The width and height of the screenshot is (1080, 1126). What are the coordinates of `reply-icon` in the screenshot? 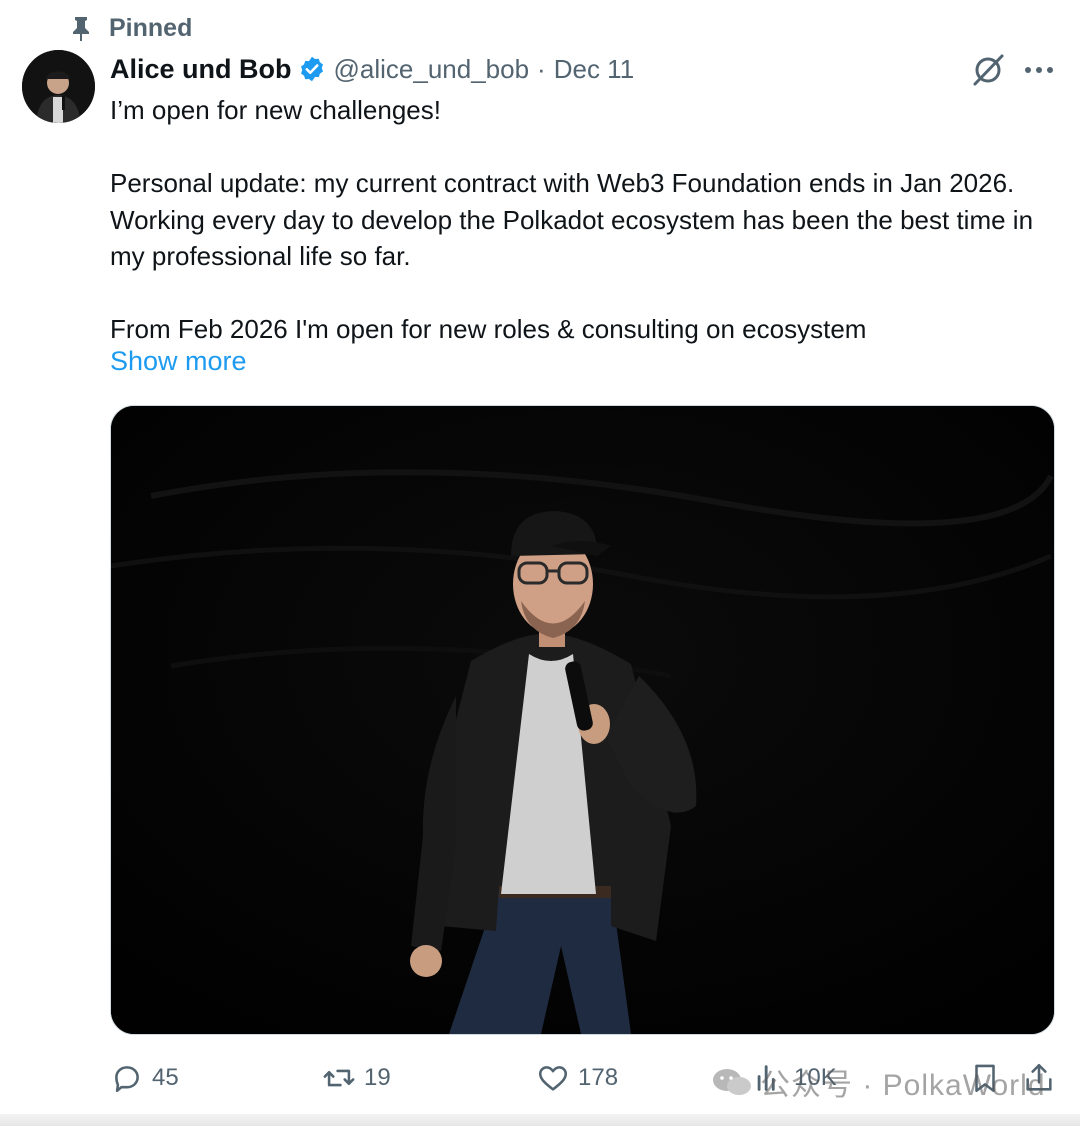 It's located at (127, 1079).